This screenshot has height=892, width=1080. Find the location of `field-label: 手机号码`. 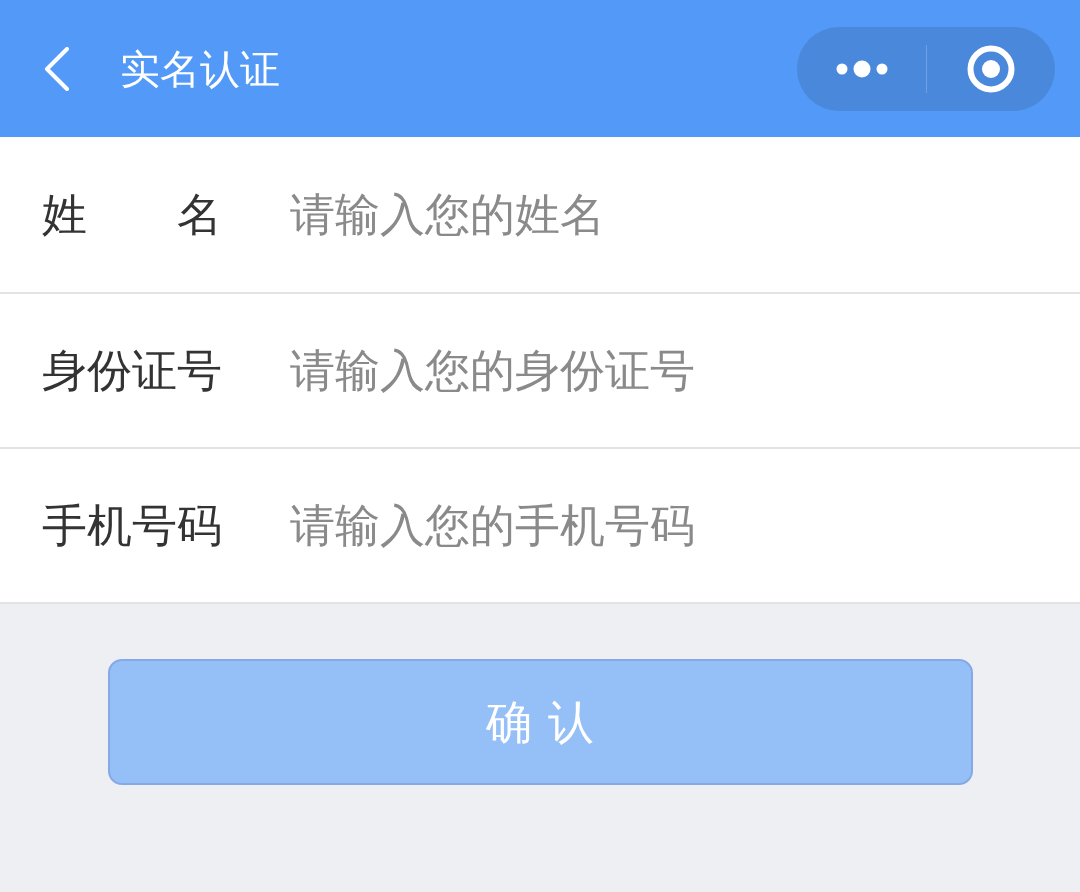

field-label: 手机号码 is located at coordinates (132, 525).